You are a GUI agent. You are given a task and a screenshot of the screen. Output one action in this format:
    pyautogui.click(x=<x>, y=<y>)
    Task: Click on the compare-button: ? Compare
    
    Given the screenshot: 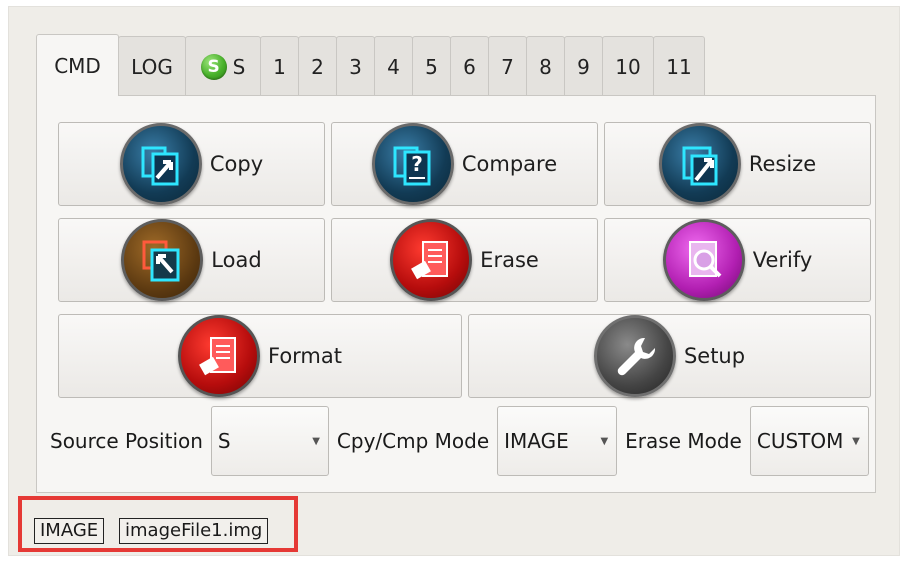 What is the action you would take?
    pyautogui.click(x=464, y=164)
    